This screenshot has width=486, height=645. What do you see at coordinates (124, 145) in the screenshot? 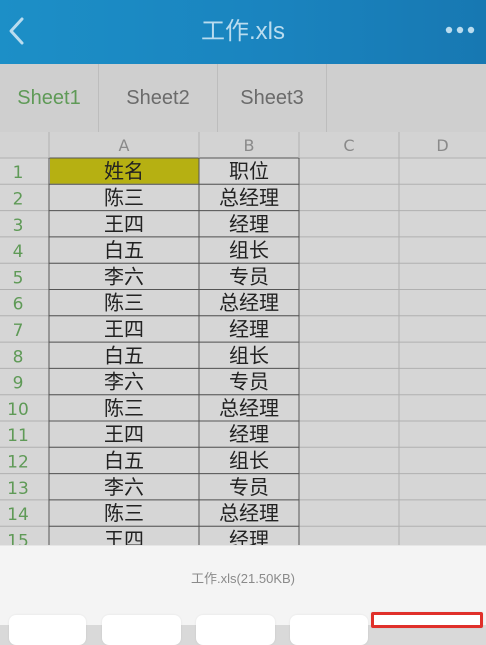
I see `column-header-a: A` at bounding box center [124, 145].